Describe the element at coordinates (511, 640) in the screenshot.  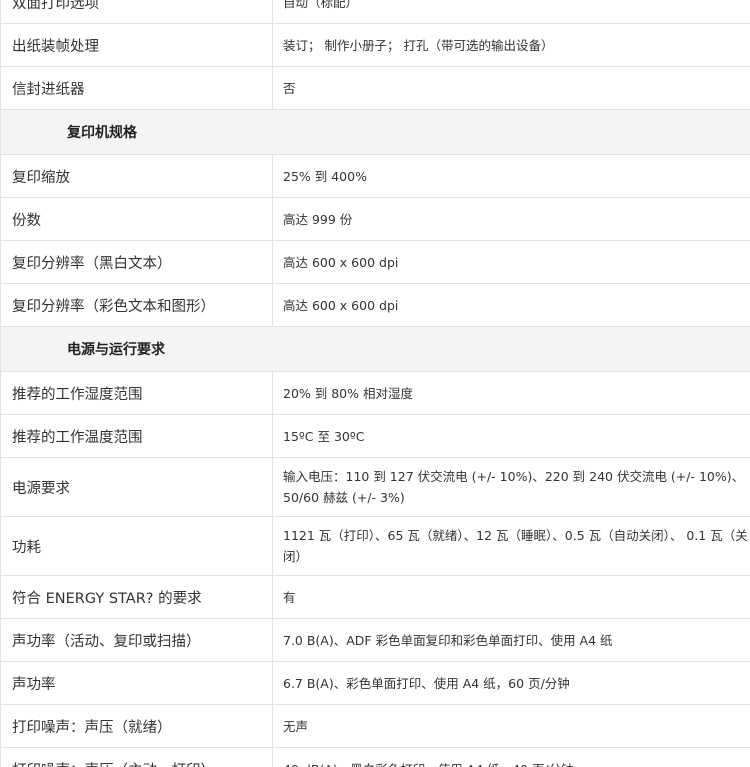
I see `spec-value: 7.0 B(A)、ADF 彩色单面复印和彩色单面打印、使用 A4 纸` at that location.